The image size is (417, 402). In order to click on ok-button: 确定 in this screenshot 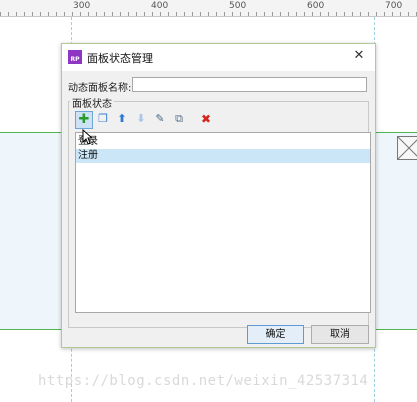, I will do `click(275, 334)`.